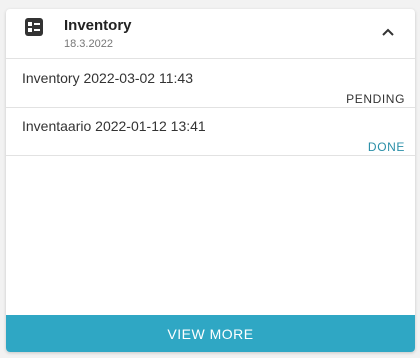 The width and height of the screenshot is (420, 358). I want to click on status-badge: PENDING, so click(375, 99).